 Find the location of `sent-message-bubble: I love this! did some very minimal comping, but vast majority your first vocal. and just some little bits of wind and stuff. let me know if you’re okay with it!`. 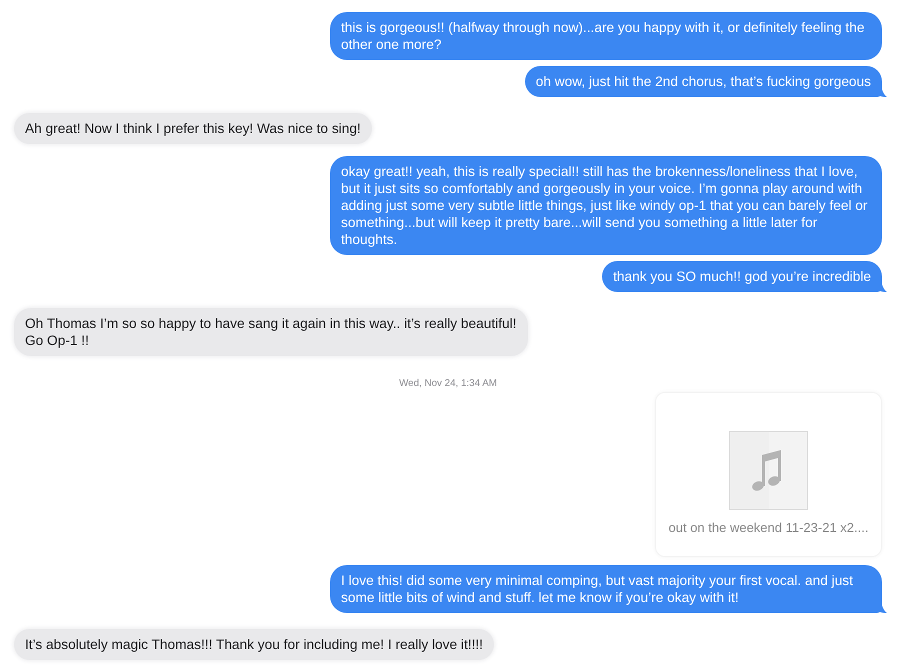

sent-message-bubble: I love this! did some very minimal comping, but vast majority your first vocal. and just some little bits of wind and stuff. let me know if you’re okay with it! is located at coordinates (608, 589).